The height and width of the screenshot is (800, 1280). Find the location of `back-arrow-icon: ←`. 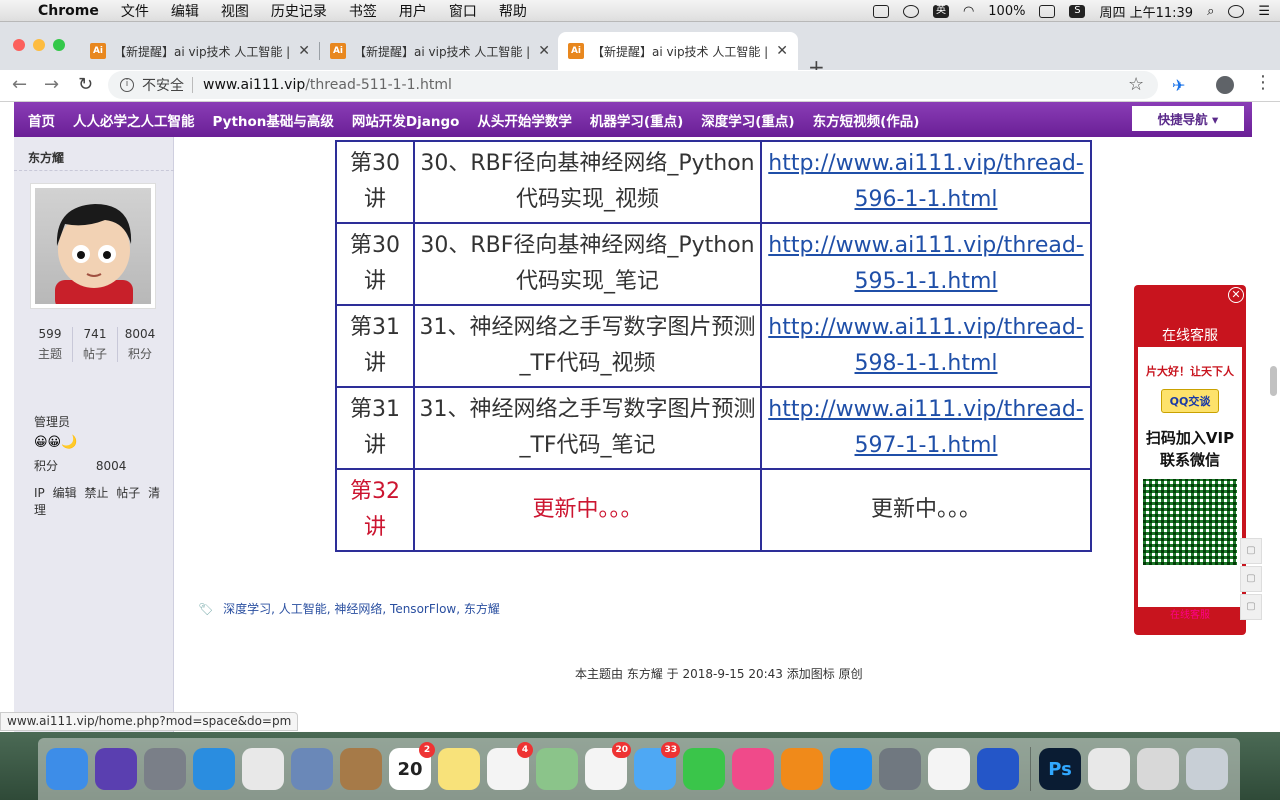

back-arrow-icon: ← is located at coordinates (19, 84).